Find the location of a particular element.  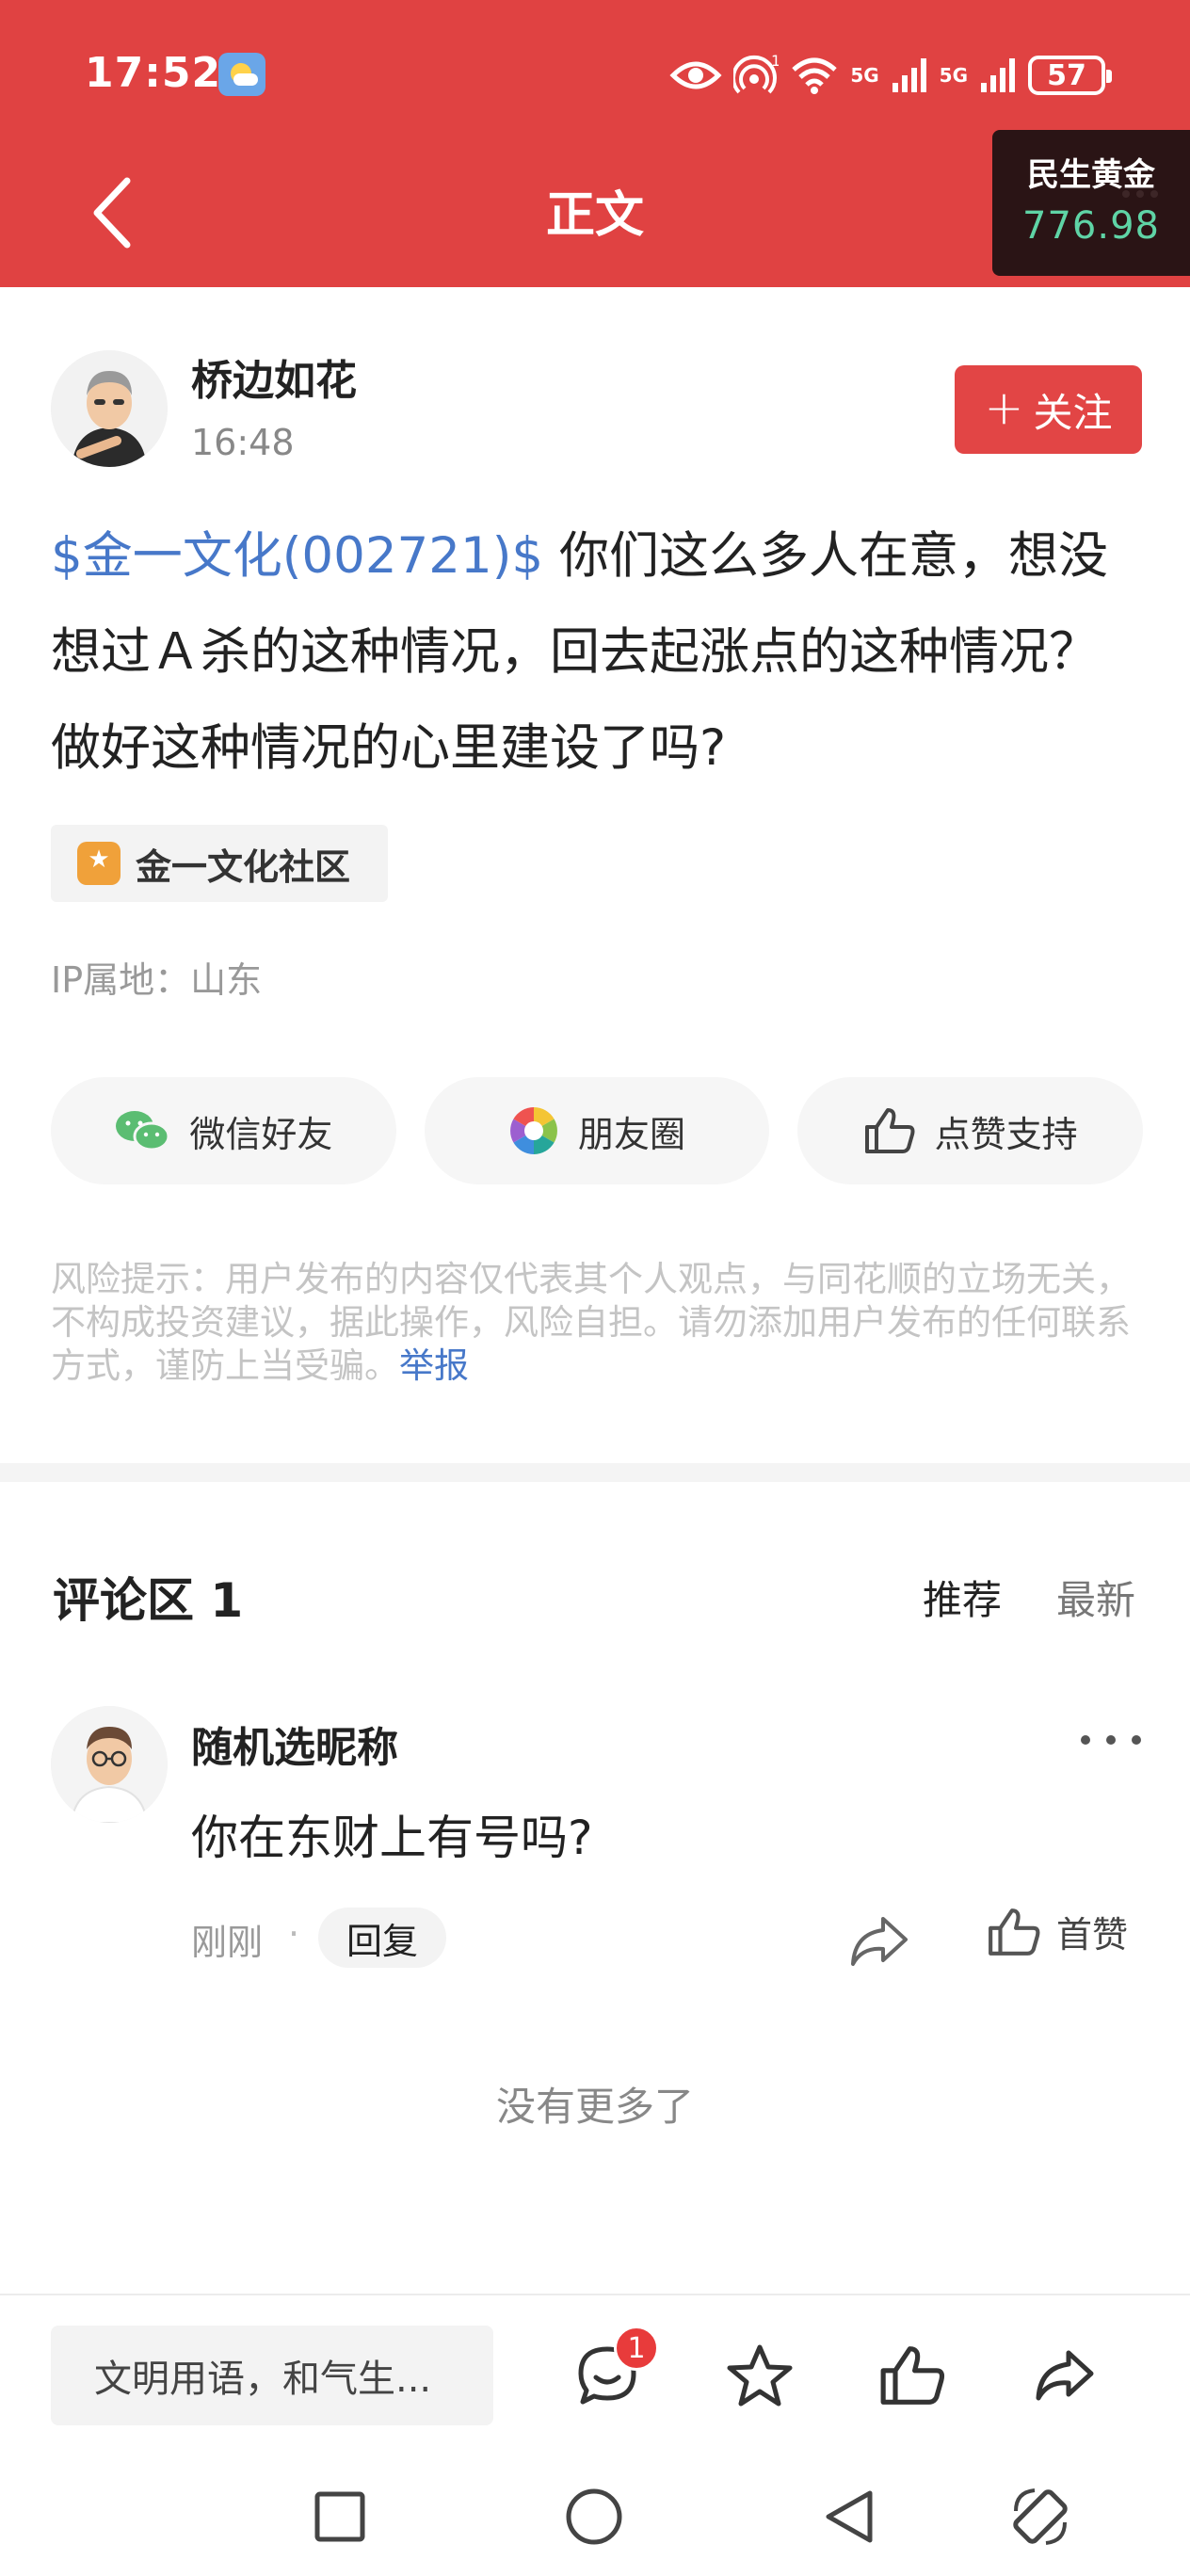

no-more-text: 没有更多了 is located at coordinates (594, 2107).